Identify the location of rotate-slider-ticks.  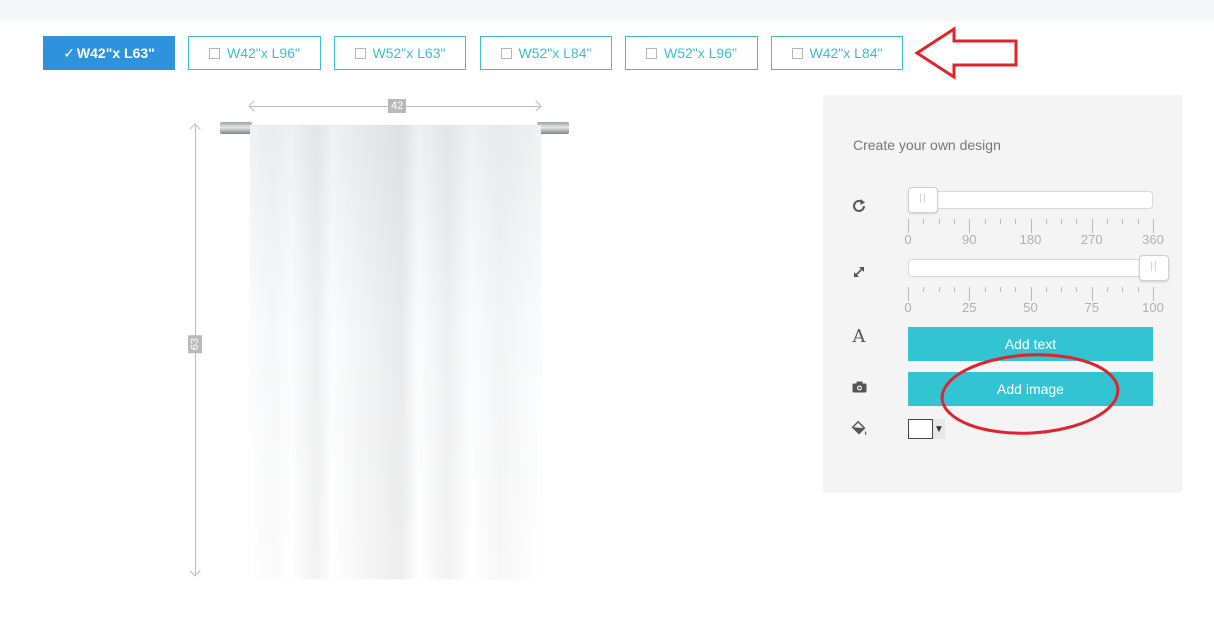
(1031, 226).